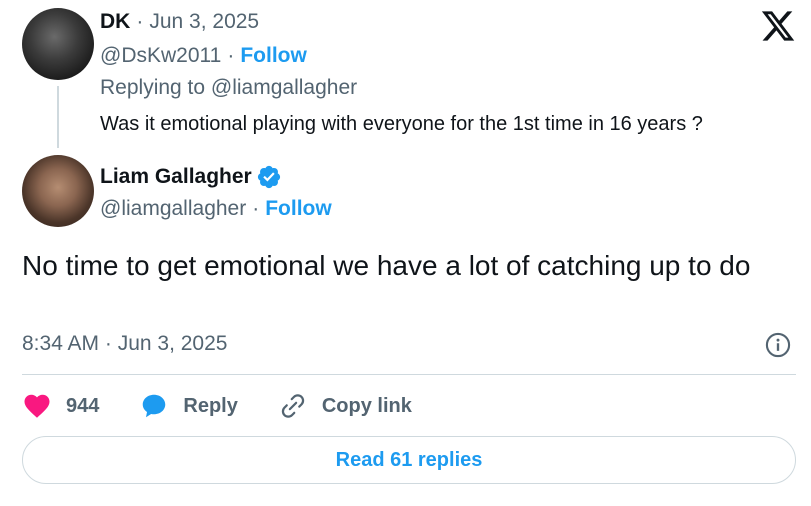 This screenshot has height=506, width=811. I want to click on main-name-row: Liam Gallagher, so click(191, 177).